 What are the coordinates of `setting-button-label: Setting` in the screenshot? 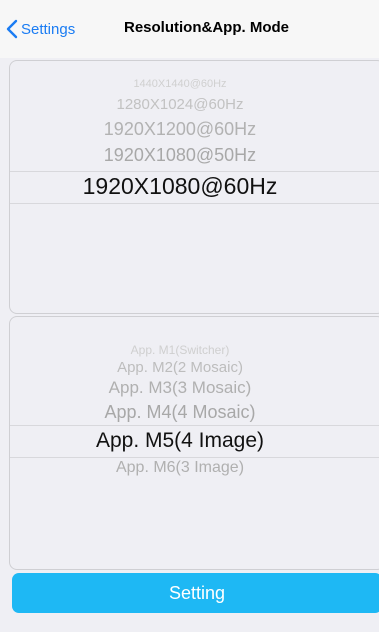 It's located at (197, 592).